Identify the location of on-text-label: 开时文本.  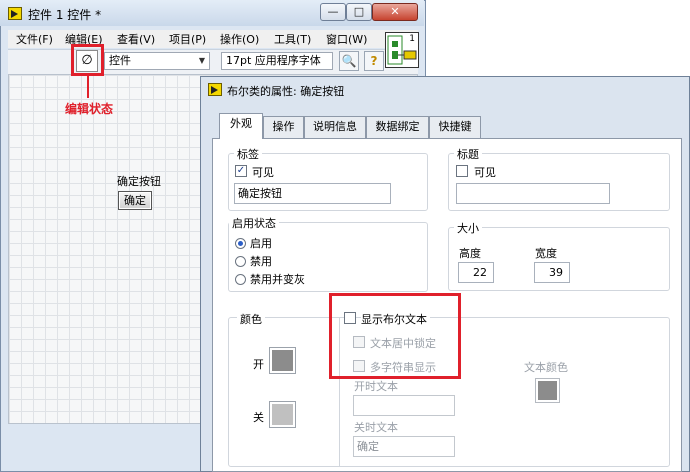
(376, 386).